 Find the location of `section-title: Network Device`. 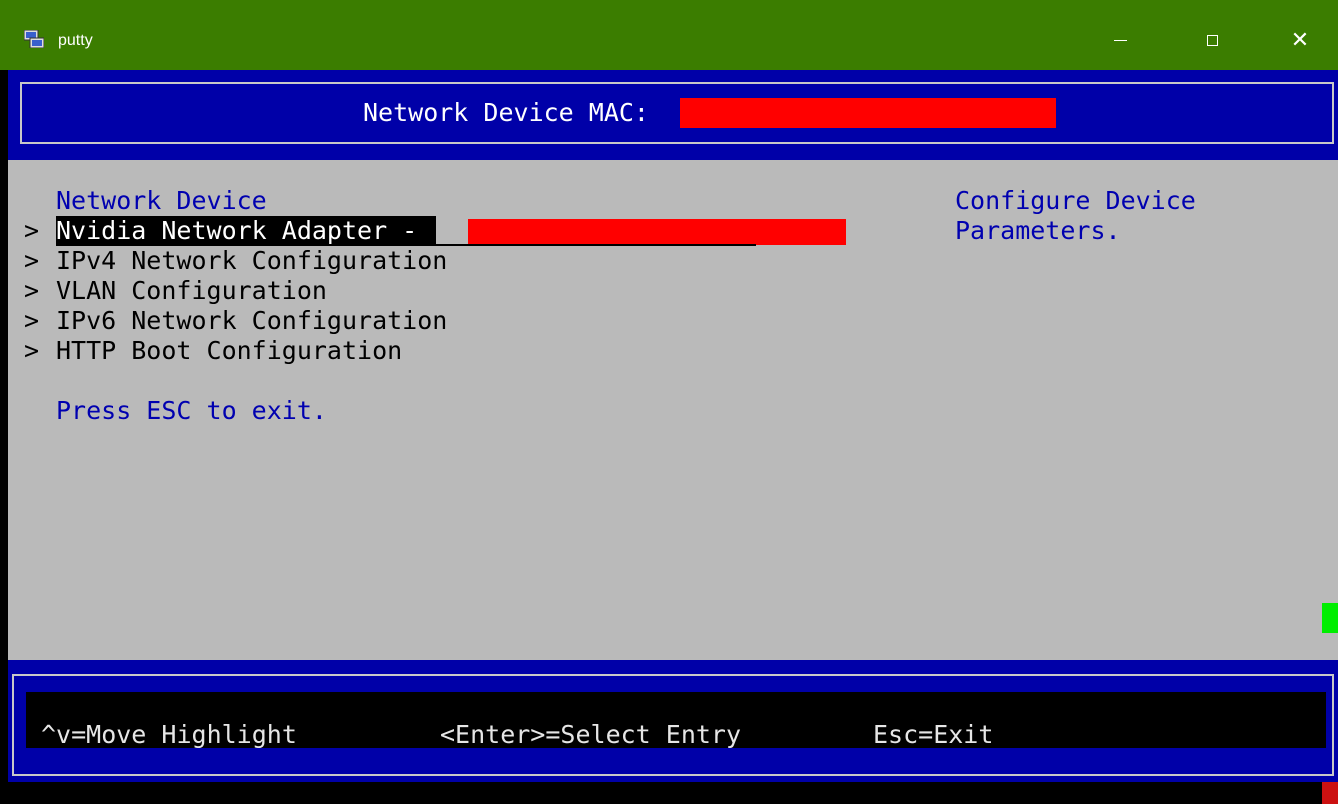

section-title: Network Device is located at coordinates (161, 200).